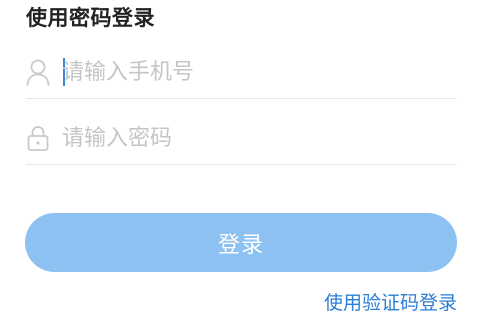 This screenshot has height=319, width=480. I want to click on phone-input, so click(252, 72).